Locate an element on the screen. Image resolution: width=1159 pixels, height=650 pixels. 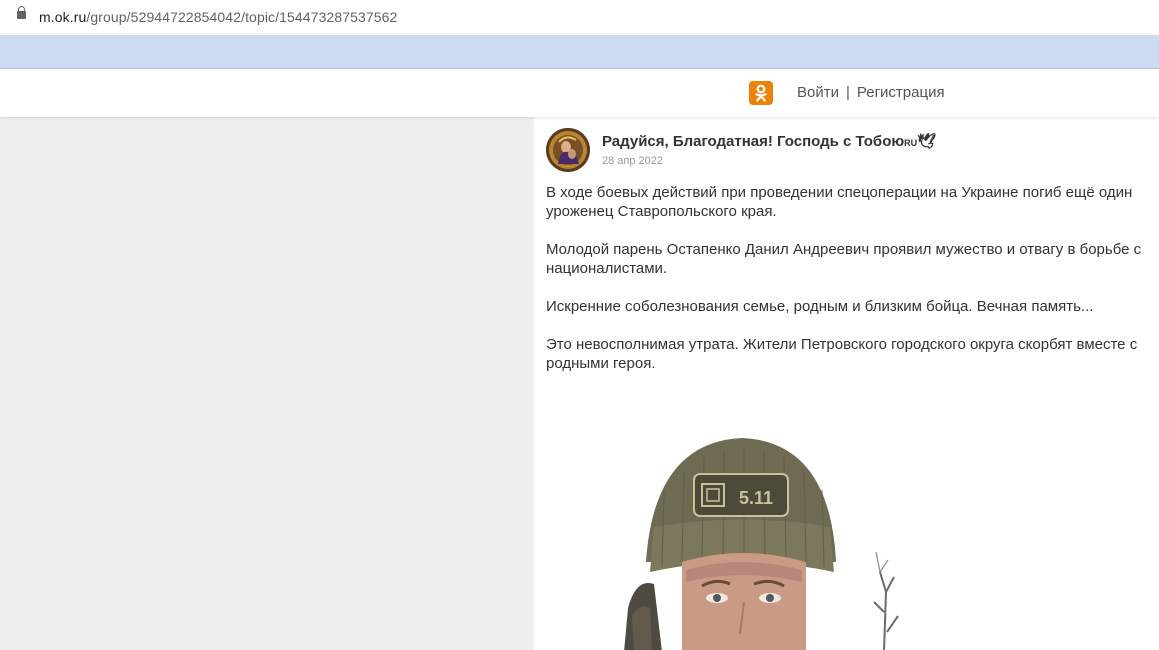
auth-links: Войти | Регистрация is located at coordinates (871, 92).